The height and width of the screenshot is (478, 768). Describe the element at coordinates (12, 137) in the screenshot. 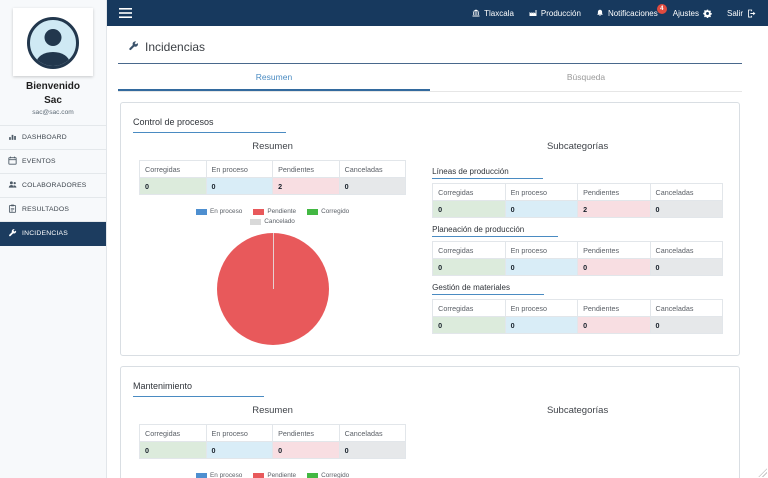

I see `dashboard-icon` at that location.